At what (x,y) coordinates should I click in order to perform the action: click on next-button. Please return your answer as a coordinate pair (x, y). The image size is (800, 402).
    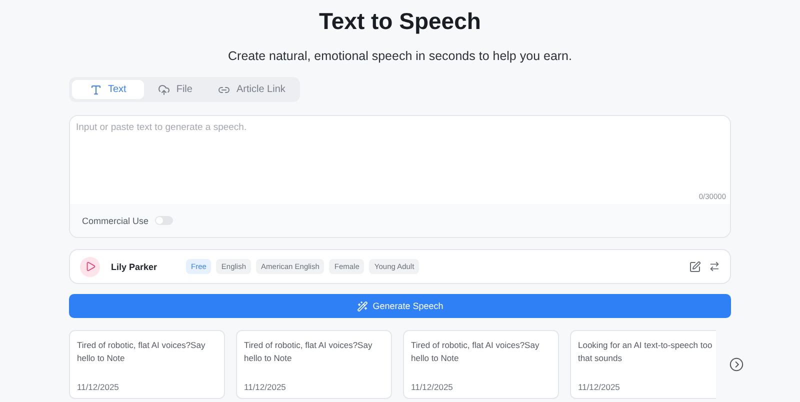
    Looking at the image, I should click on (736, 364).